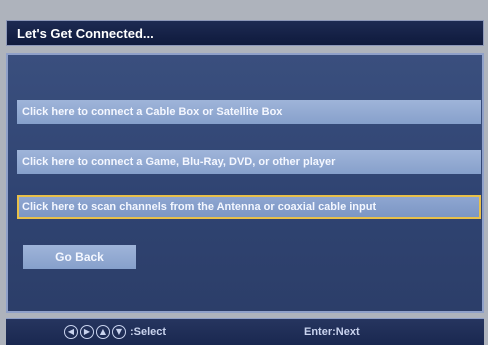 Image resolution: width=488 pixels, height=345 pixels. What do you see at coordinates (71, 332) in the screenshot?
I see `left-arrow-icon: ◀` at bounding box center [71, 332].